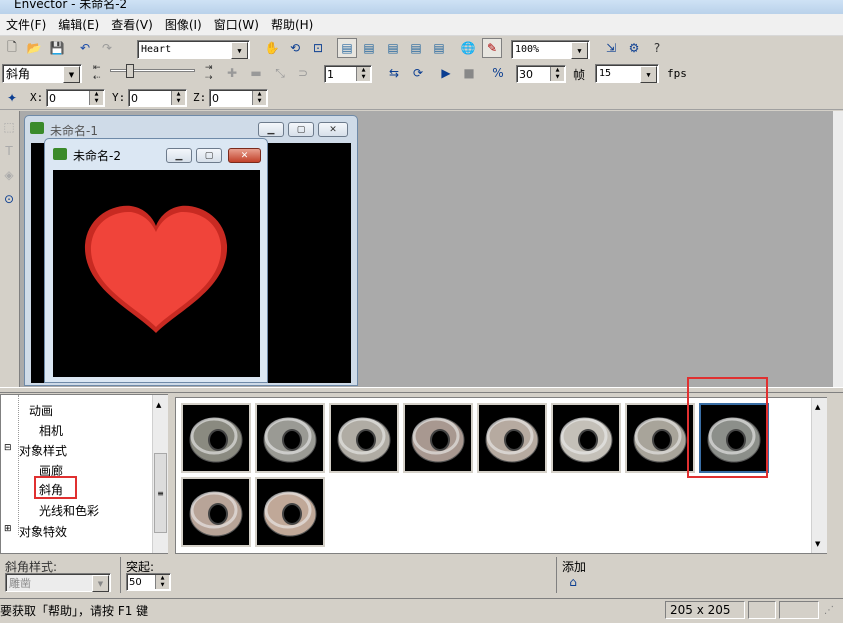  Describe the element at coordinates (12, 48) in the screenshot. I see `new-icon: 🗋` at that location.